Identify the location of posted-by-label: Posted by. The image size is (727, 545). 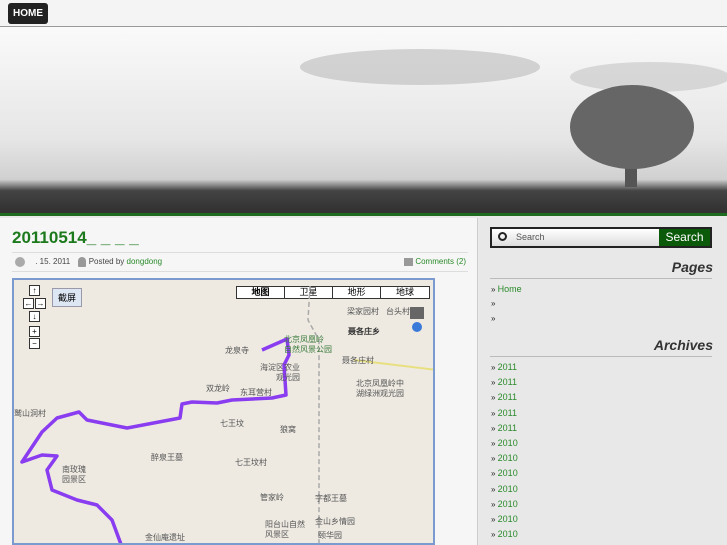
(106, 261).